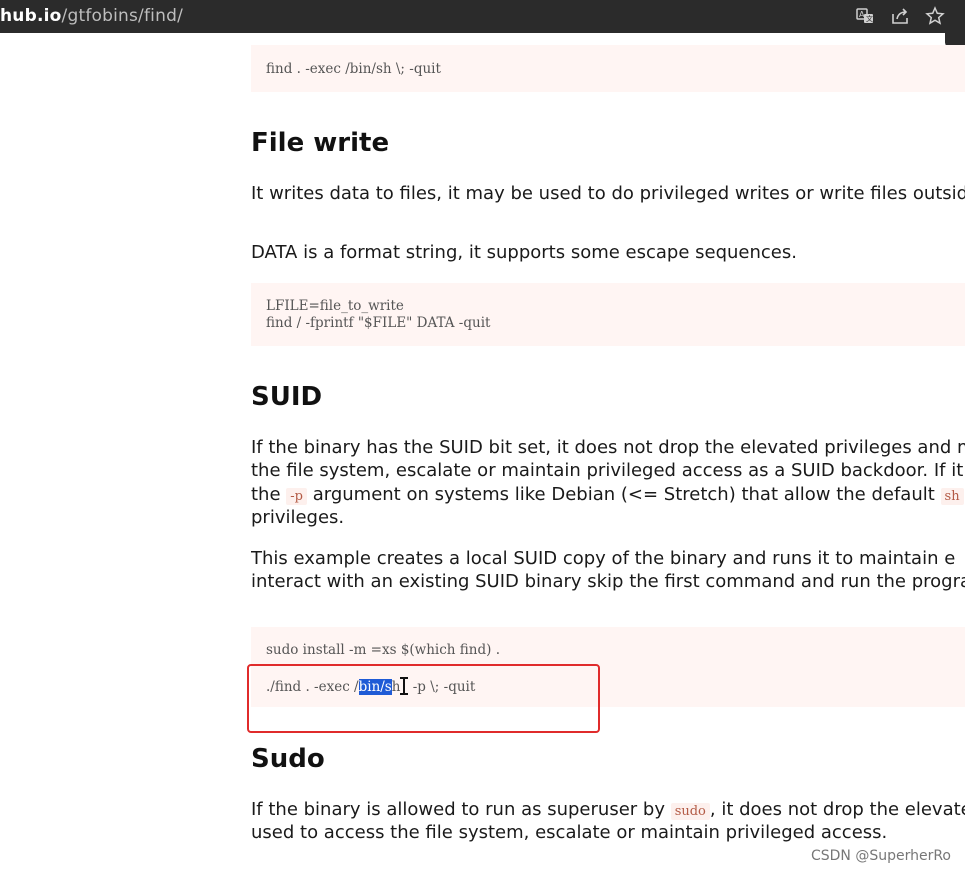 This screenshot has width=965, height=872. Describe the element at coordinates (378, 323) in the screenshot. I see `code-line: find / -fprintf "$FILE" DATA -quit` at that location.